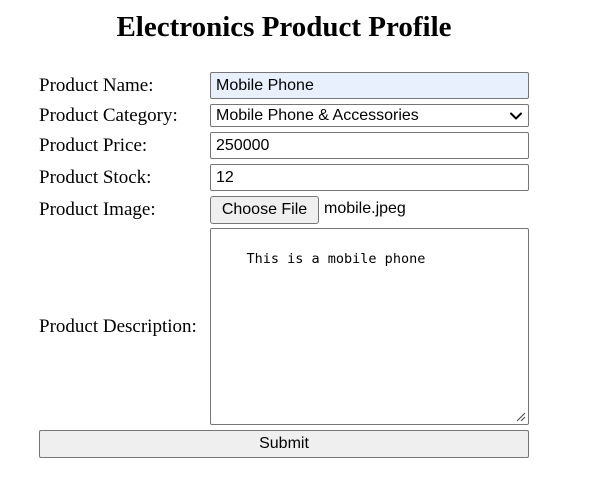  What do you see at coordinates (336, 259) in the screenshot?
I see `product-description-value: This is a mobile phone` at bounding box center [336, 259].